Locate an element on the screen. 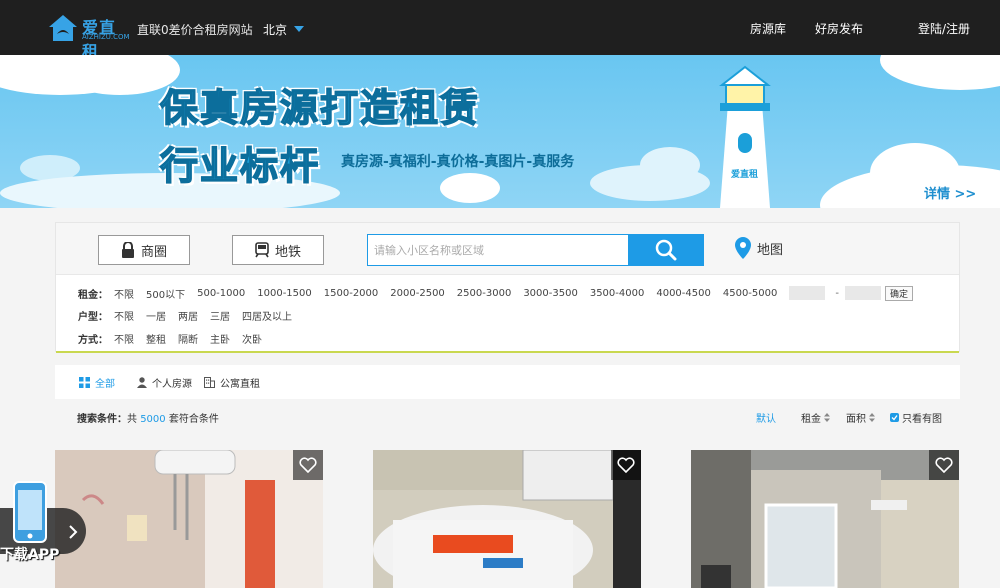 The height and width of the screenshot is (588, 1000). layout-option: 三居 is located at coordinates (220, 315).